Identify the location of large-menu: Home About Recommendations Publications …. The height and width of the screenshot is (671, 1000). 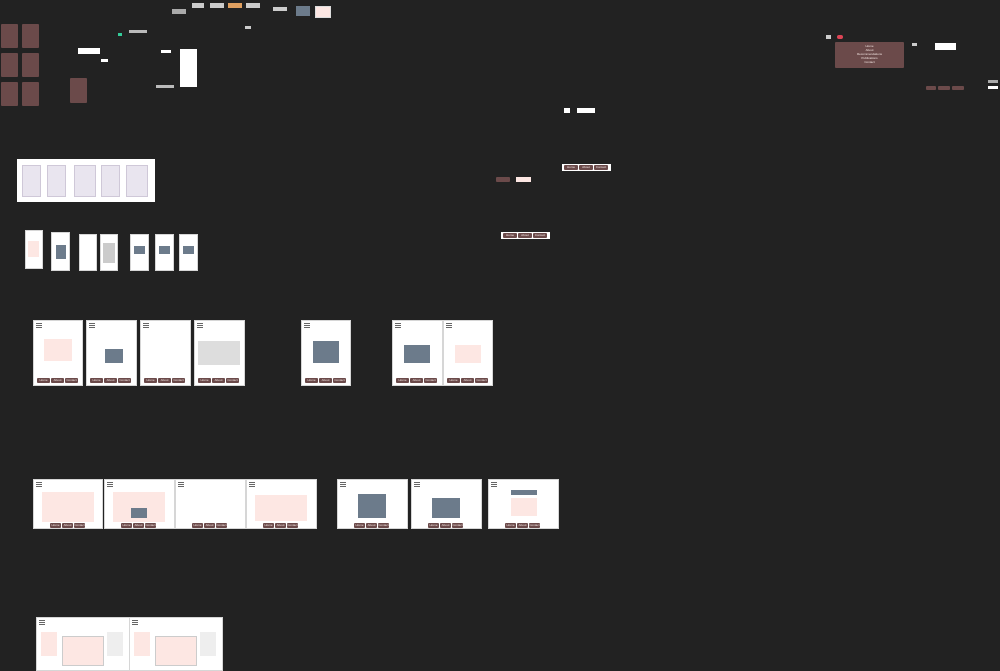
(869, 55).